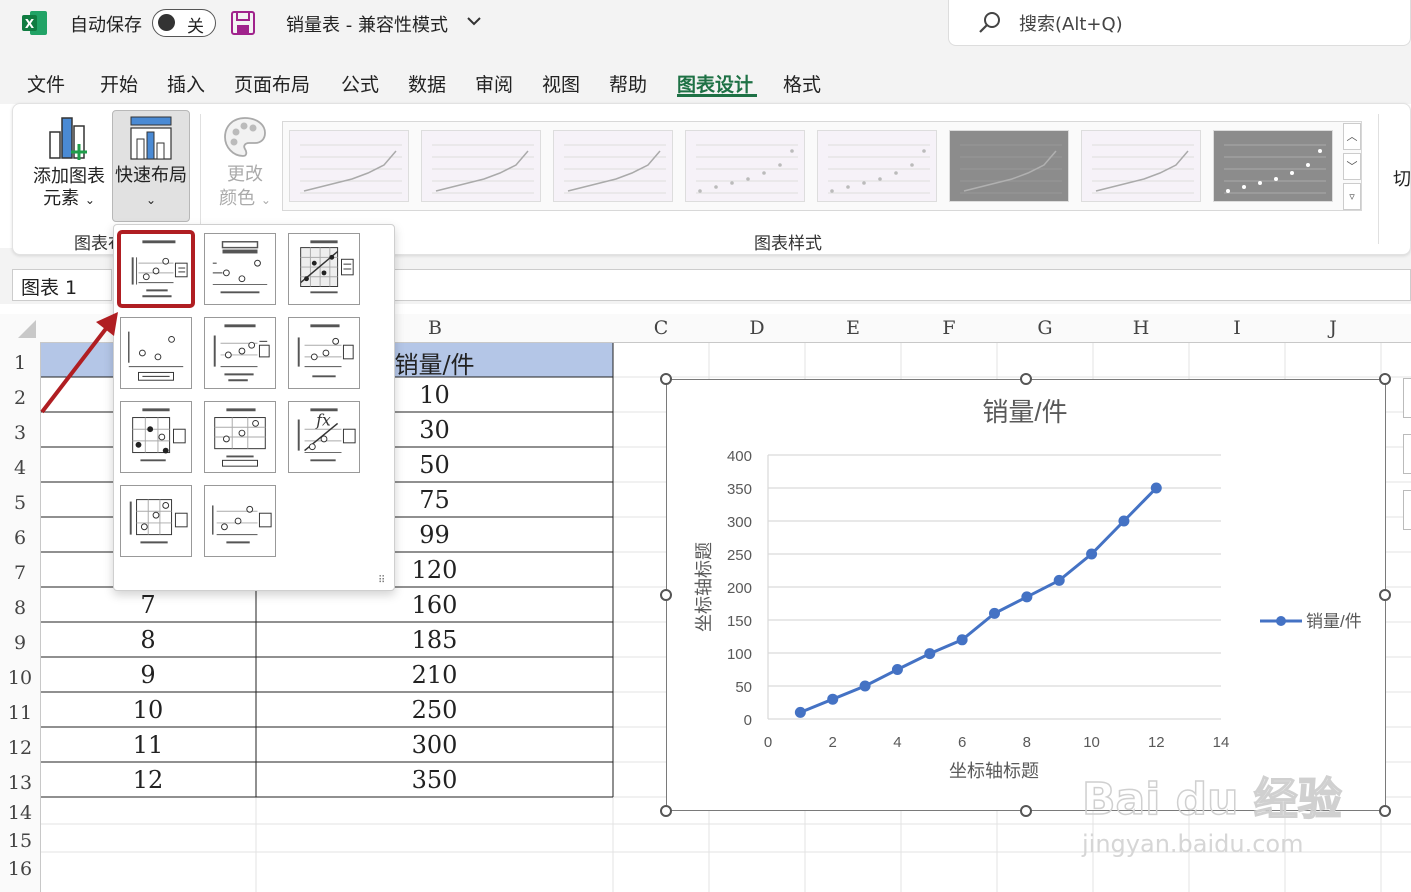 Image resolution: width=1411 pixels, height=892 pixels. I want to click on layout-10-option, so click(156, 521).